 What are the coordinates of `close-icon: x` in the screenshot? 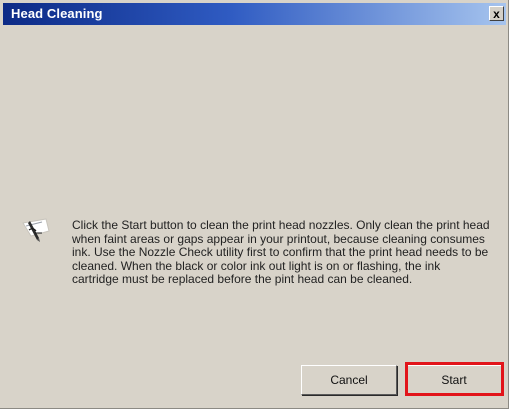 It's located at (496, 13).